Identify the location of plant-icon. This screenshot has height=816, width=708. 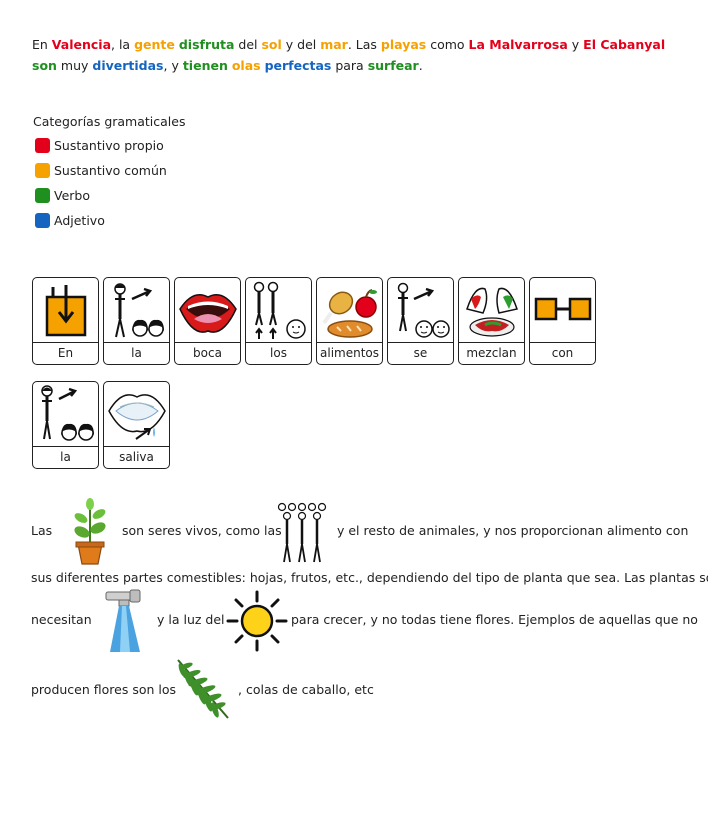
(90, 531).